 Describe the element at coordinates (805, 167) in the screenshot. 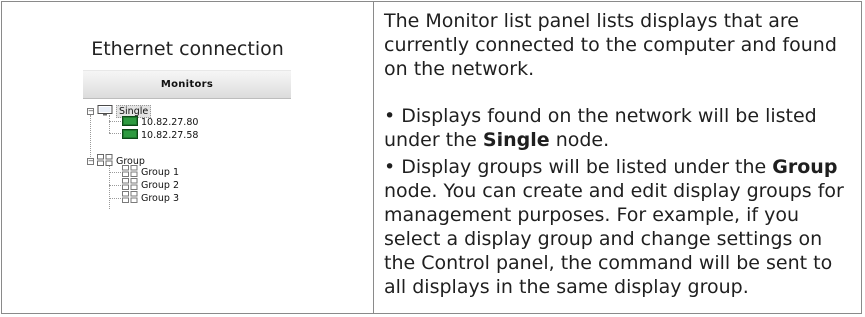

I see `bold-term: Group` at that location.